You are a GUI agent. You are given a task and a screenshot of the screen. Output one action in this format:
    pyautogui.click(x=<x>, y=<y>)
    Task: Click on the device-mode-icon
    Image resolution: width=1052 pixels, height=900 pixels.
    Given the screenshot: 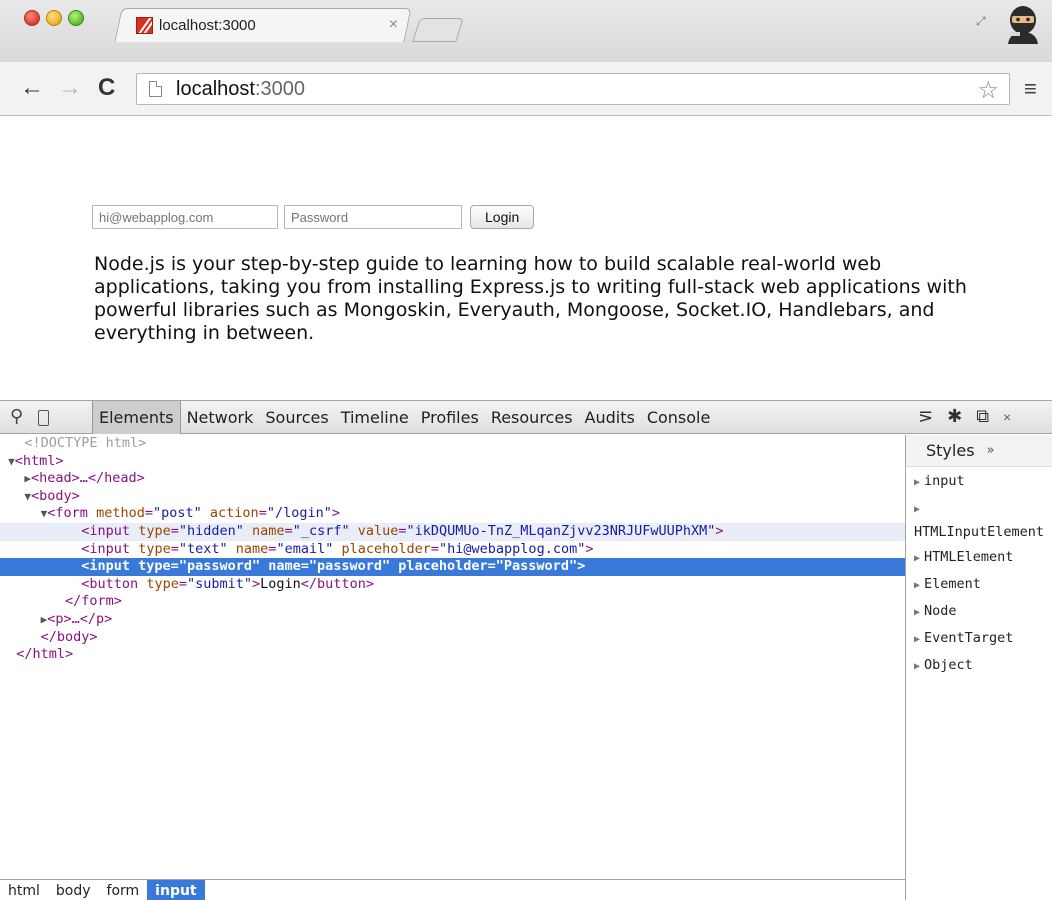 What is the action you would take?
    pyautogui.click(x=43, y=418)
    